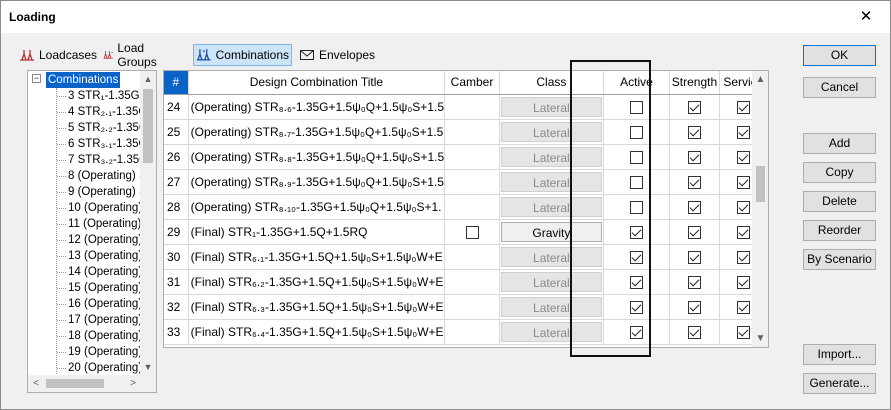 The image size is (891, 410). What do you see at coordinates (760, 184) in the screenshot?
I see `grid-scroll-thumb` at bounding box center [760, 184].